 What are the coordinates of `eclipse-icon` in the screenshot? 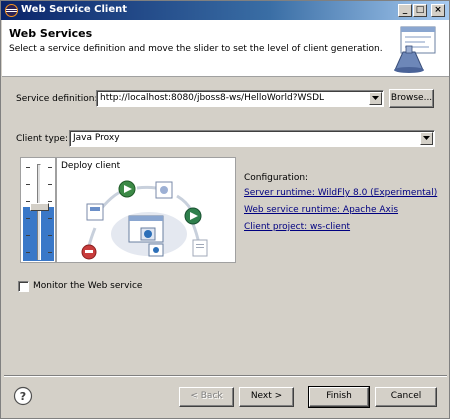 It's located at (11, 10).